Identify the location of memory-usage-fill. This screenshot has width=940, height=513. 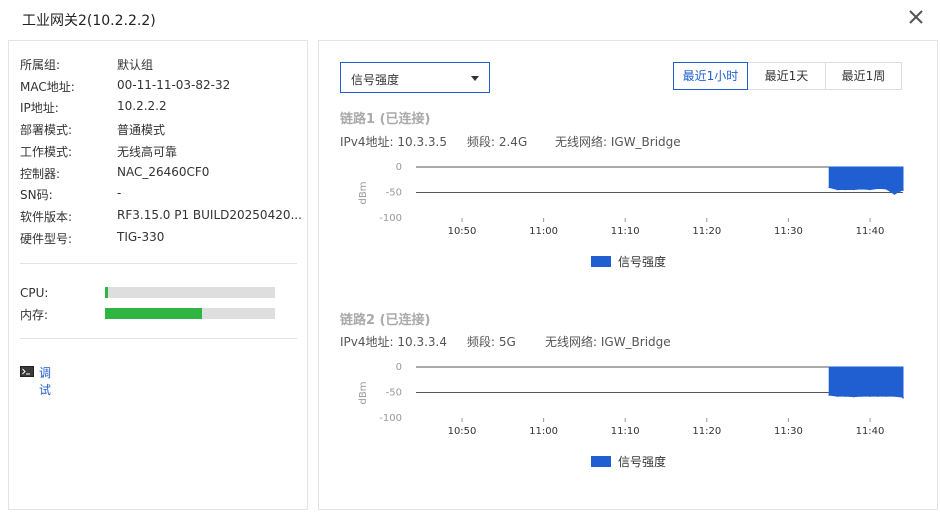
(153, 313).